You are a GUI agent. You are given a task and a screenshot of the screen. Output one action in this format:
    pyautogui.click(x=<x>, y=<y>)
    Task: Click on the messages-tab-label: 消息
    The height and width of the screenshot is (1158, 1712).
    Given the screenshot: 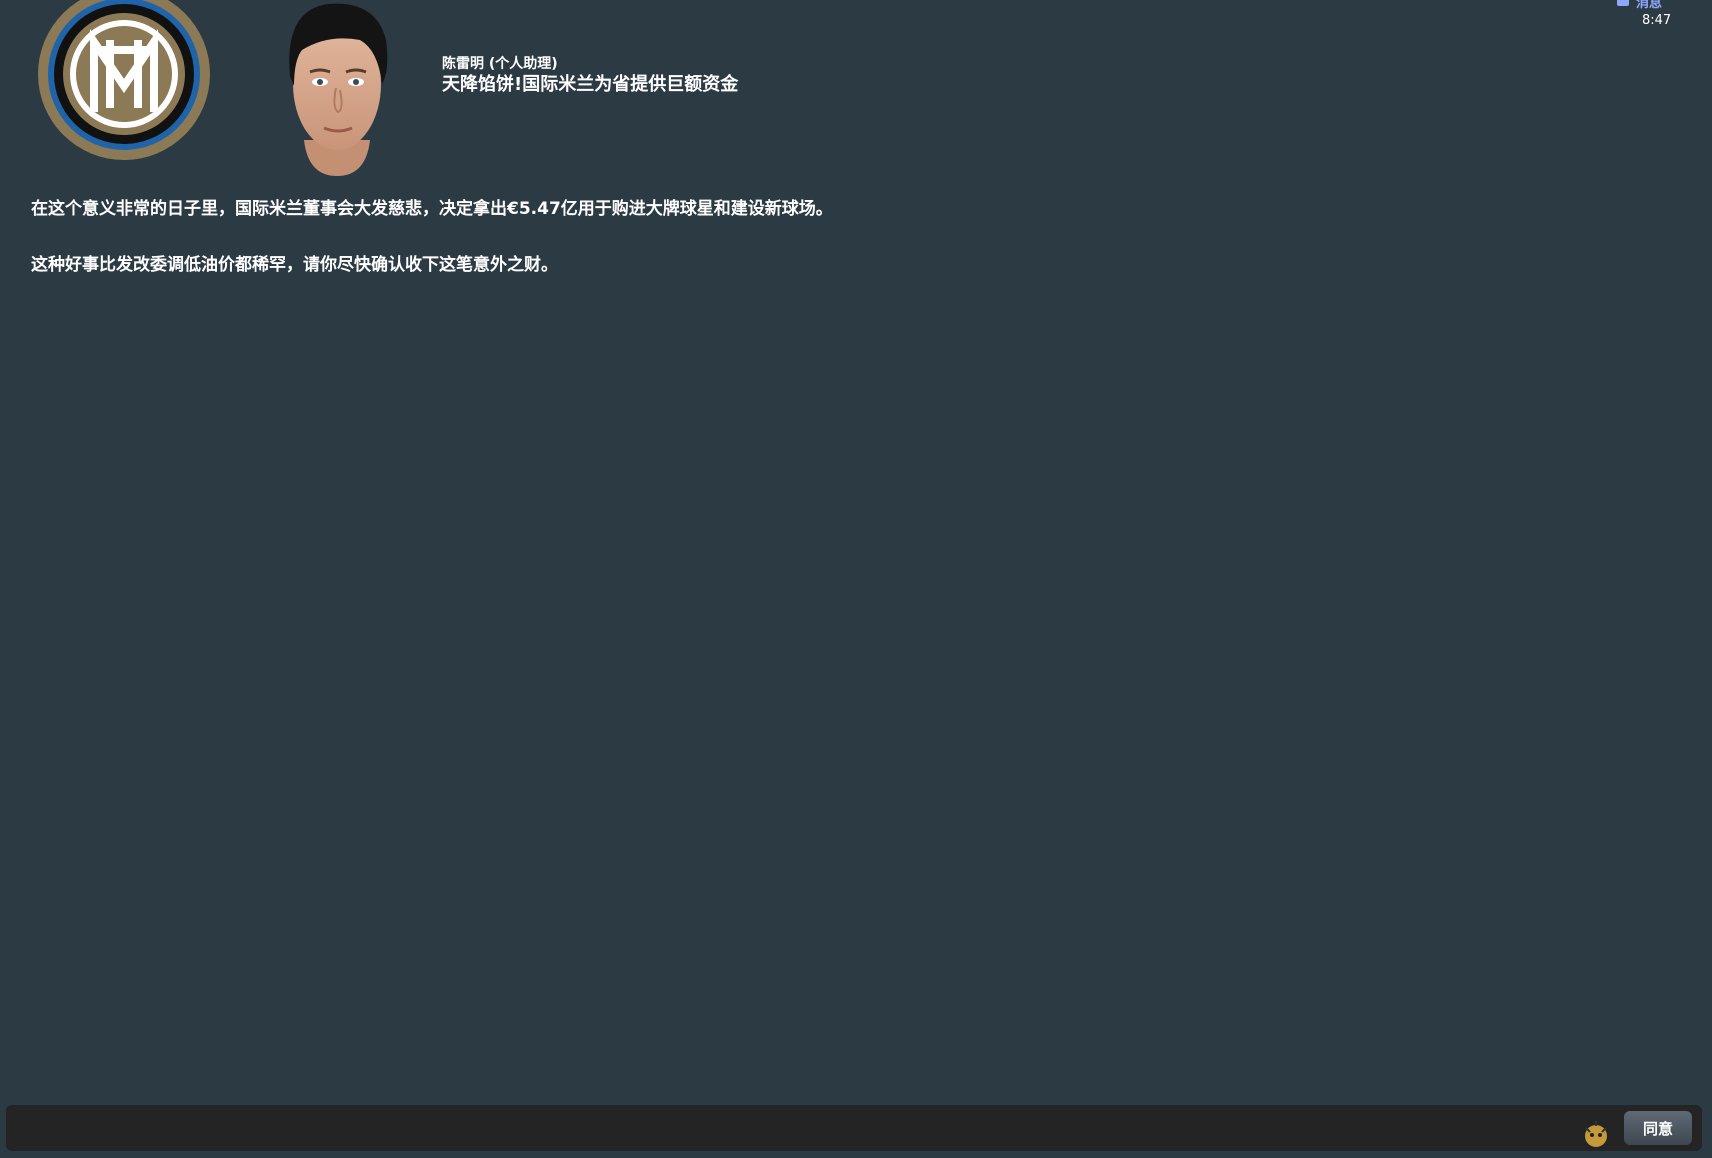 What is the action you would take?
    pyautogui.click(x=1649, y=5)
    